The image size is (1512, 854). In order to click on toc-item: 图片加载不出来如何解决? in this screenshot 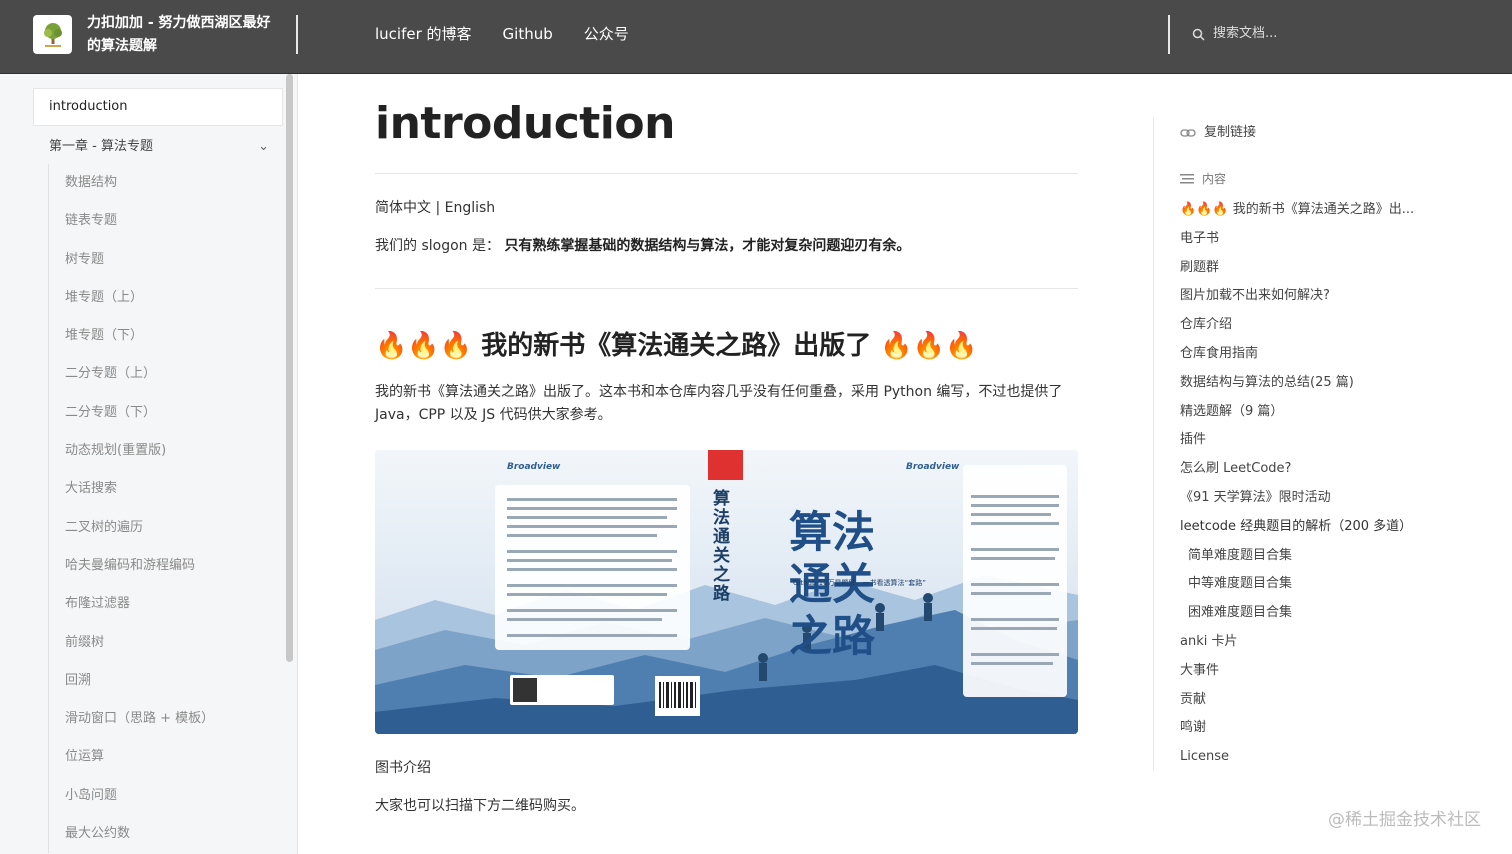, I will do `click(1315, 298)`.